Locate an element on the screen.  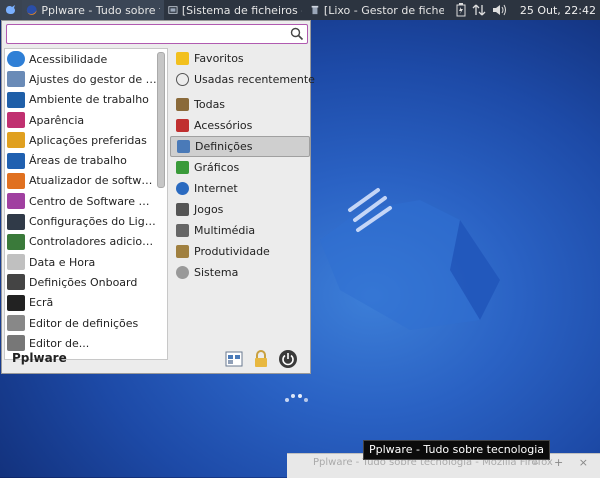
search-input is located at coordinates (151, 35).